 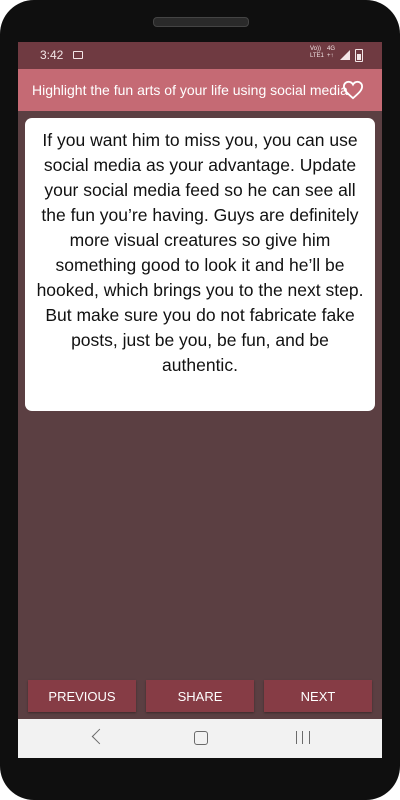 What do you see at coordinates (345, 55) in the screenshot?
I see `signal-icon` at bounding box center [345, 55].